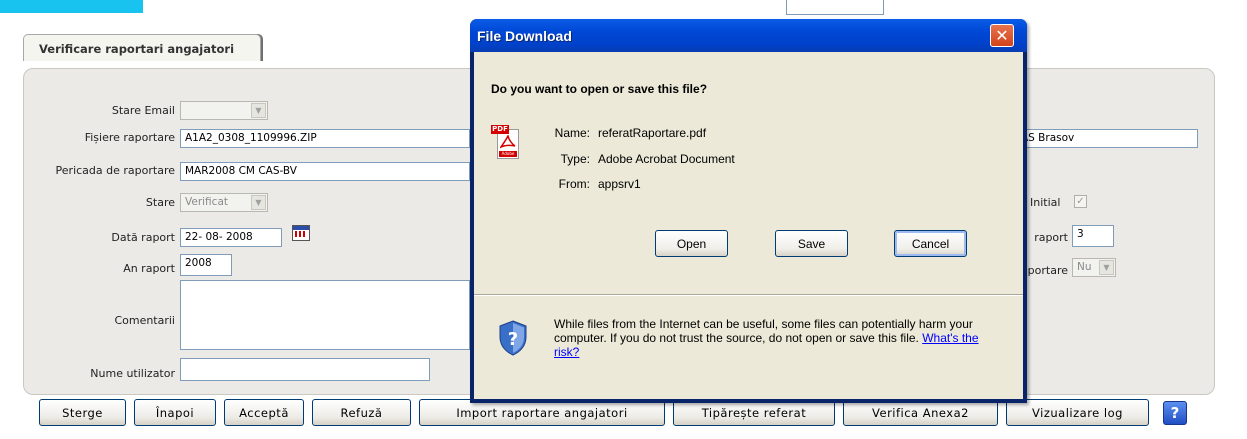  I want to click on name-key: Name:, so click(572, 133).